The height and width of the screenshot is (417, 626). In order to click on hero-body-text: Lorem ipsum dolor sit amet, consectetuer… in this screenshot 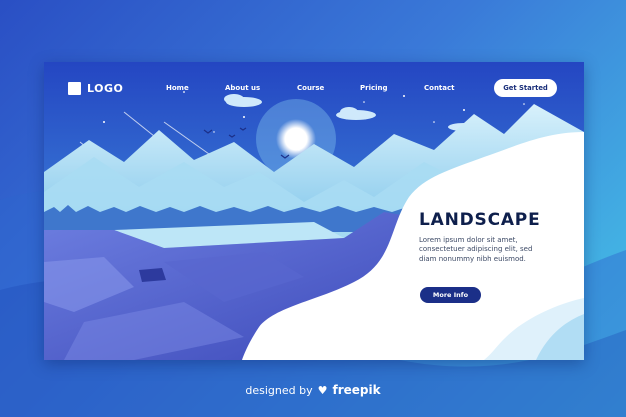, I will do `click(476, 249)`.